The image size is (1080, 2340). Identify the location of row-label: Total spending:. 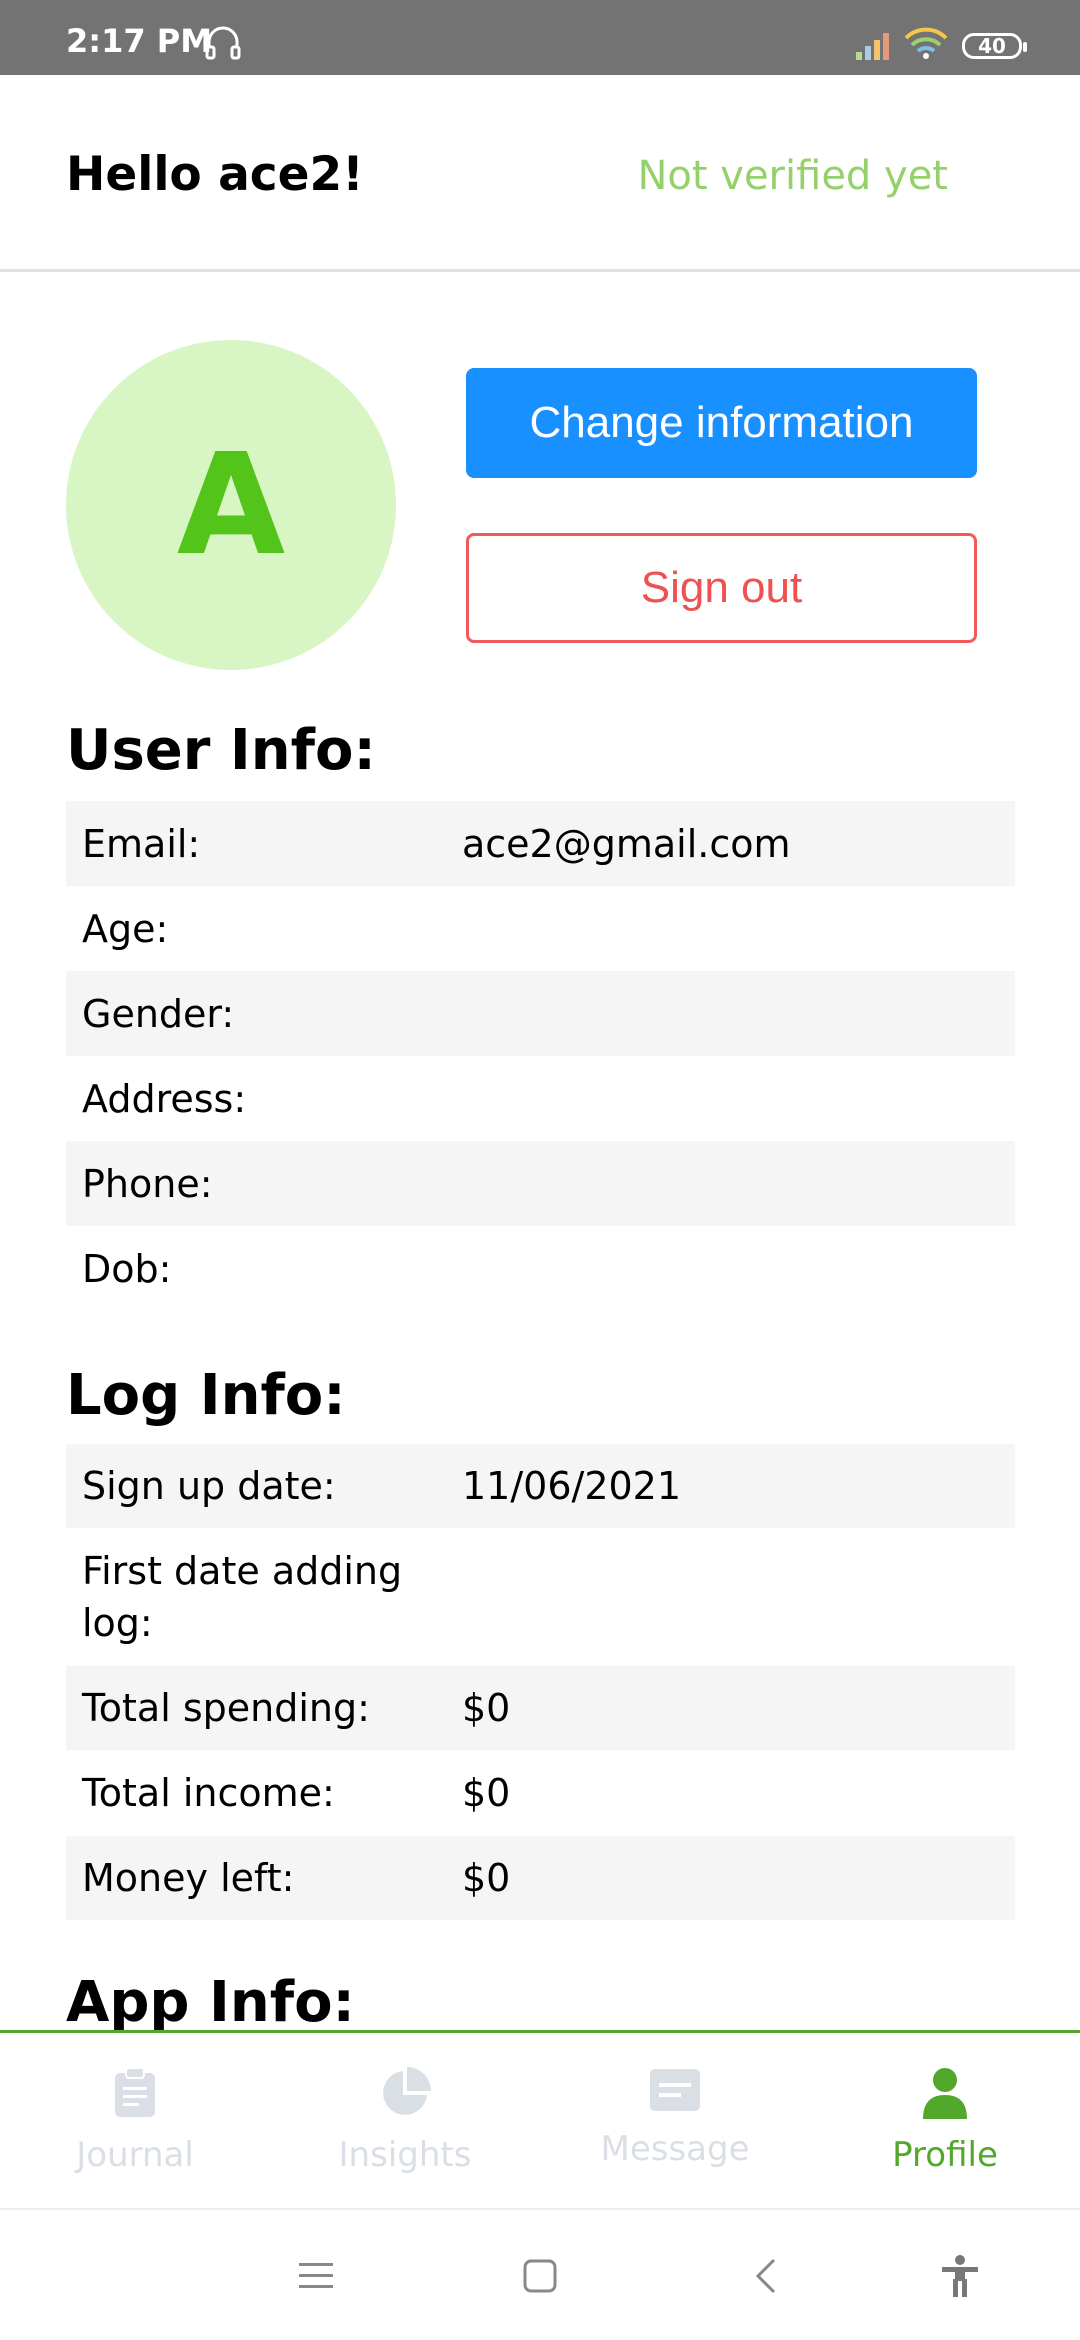
(226, 1708).